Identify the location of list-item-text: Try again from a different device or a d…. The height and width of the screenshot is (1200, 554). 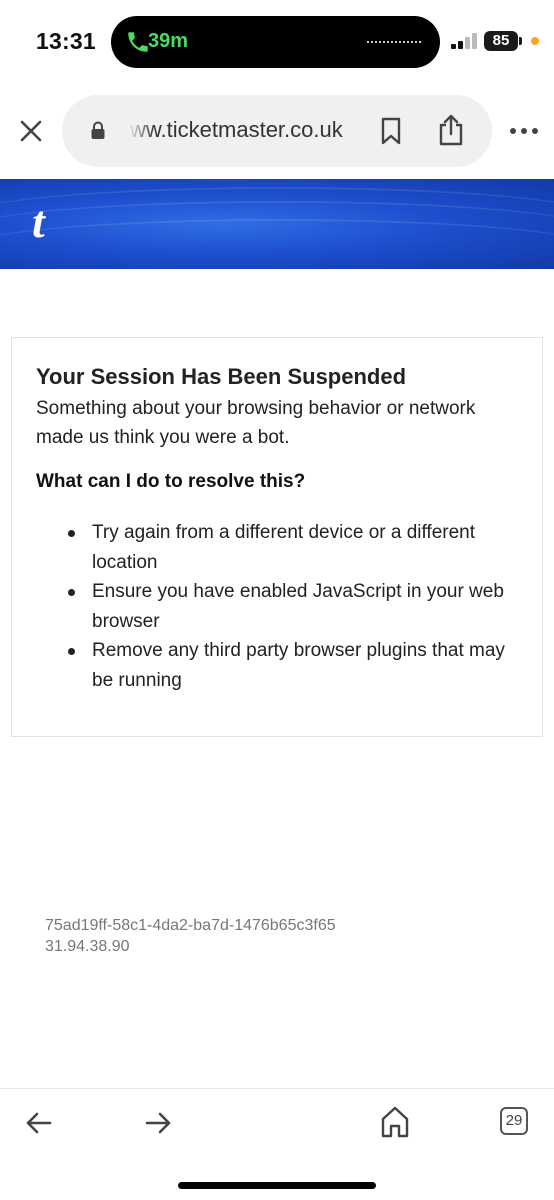
(284, 547).